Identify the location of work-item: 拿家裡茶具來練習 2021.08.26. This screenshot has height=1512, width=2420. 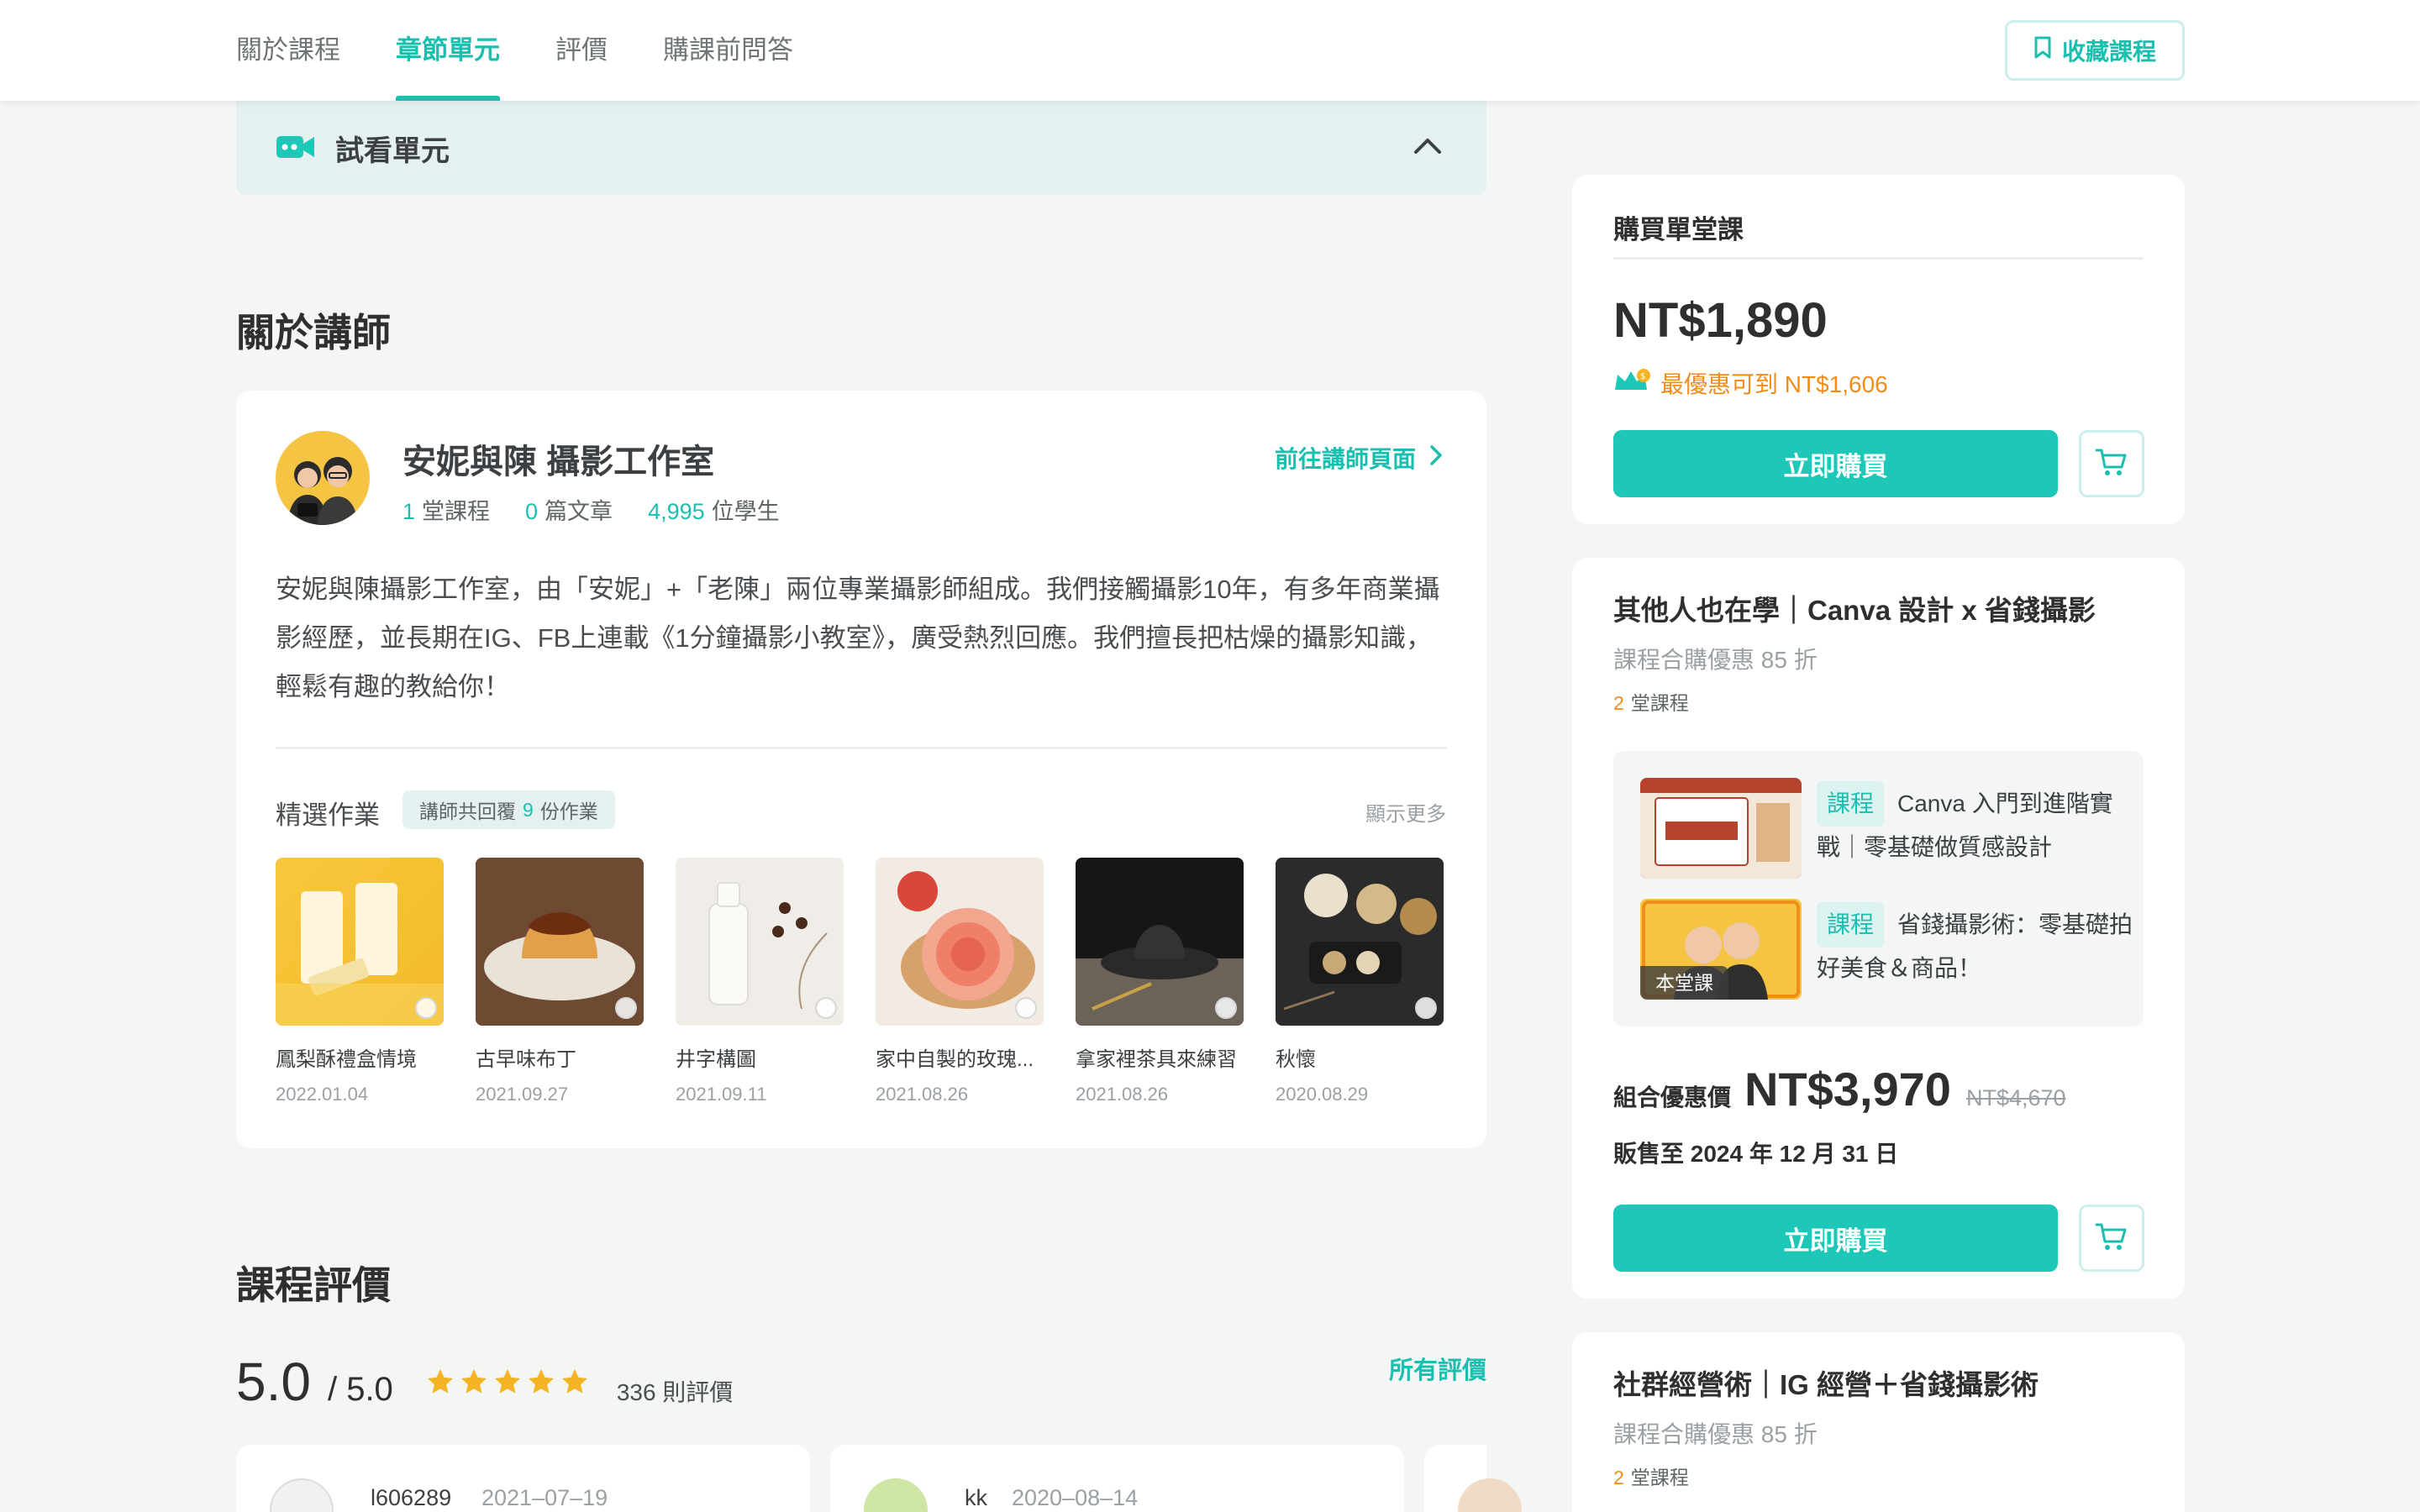
(1160, 981).